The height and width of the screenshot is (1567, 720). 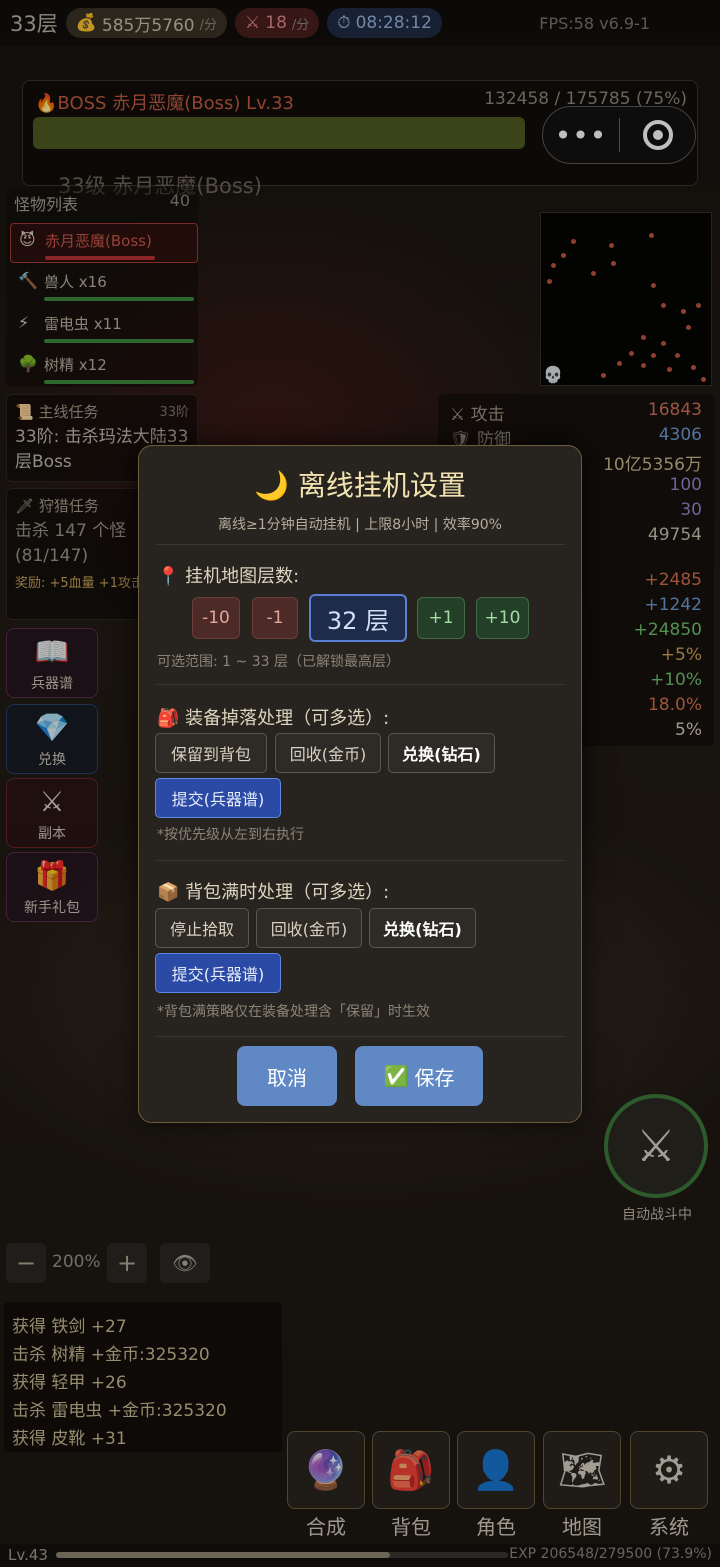 I want to click on drop-option-exchange: 兑换(钻石), so click(x=441, y=753).